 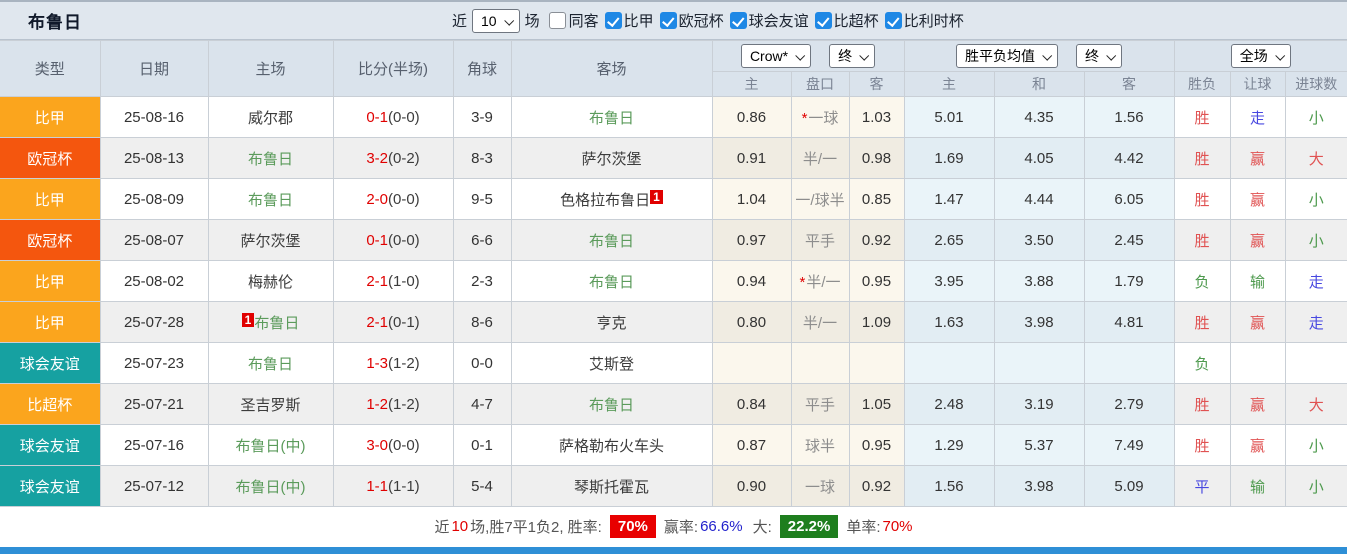 I want to click on match-date: 25-08-07, so click(x=154, y=240).